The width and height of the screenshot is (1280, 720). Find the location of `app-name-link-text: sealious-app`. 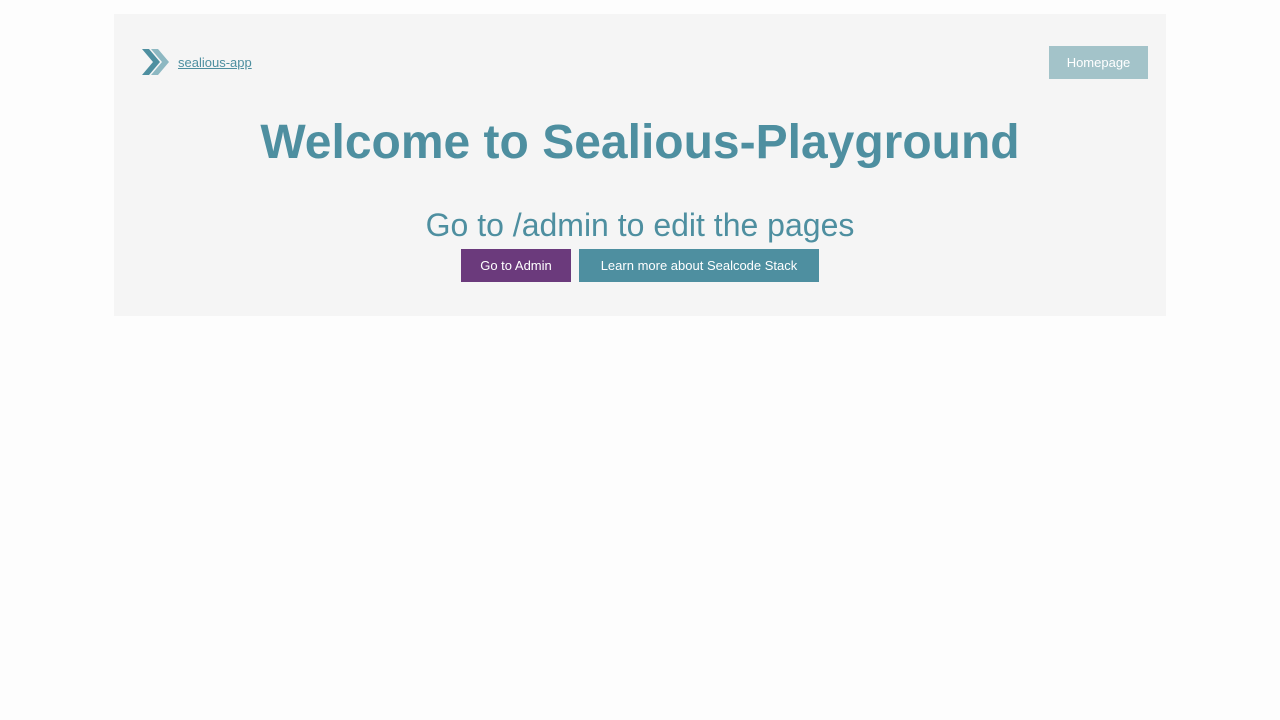

app-name-link-text: sealious-app is located at coordinates (215, 62).